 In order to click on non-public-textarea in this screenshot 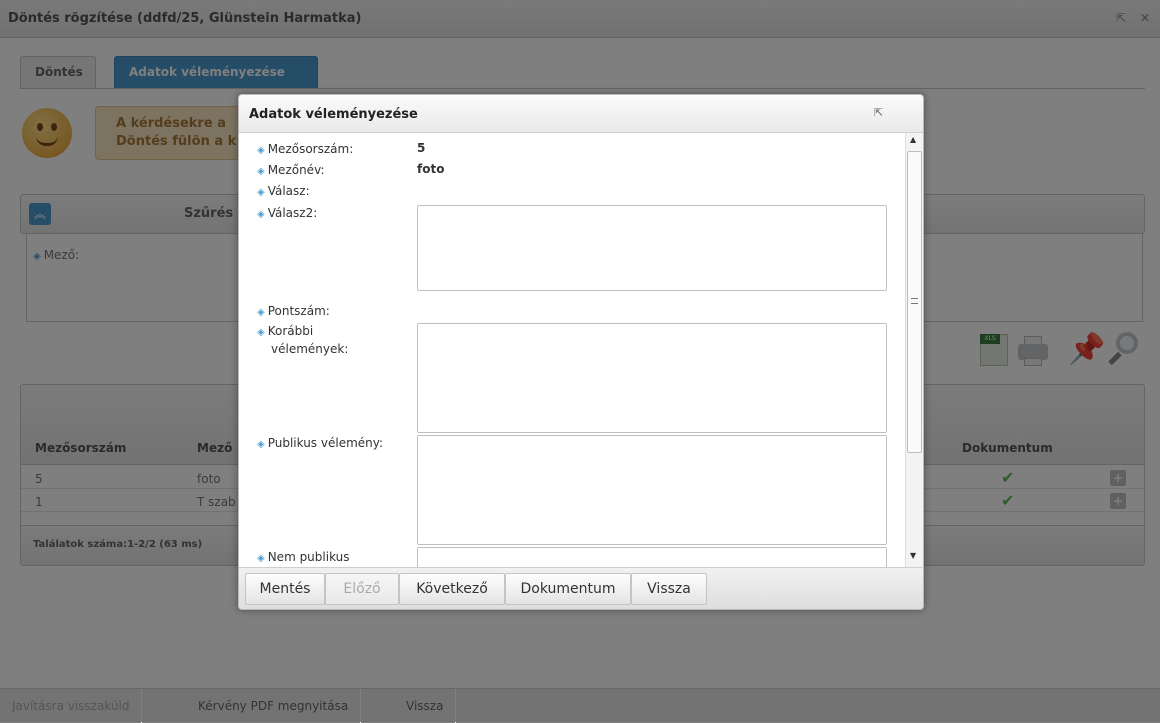, I will do `click(652, 557)`.